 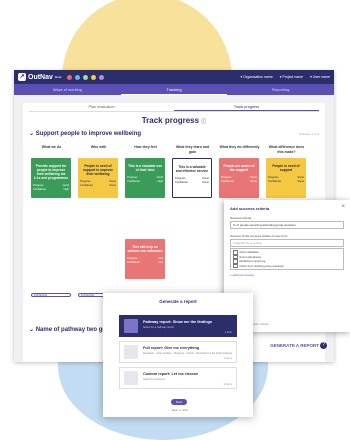 I want to click on source-option-label: Reflective impact log, so click(x=252, y=261).